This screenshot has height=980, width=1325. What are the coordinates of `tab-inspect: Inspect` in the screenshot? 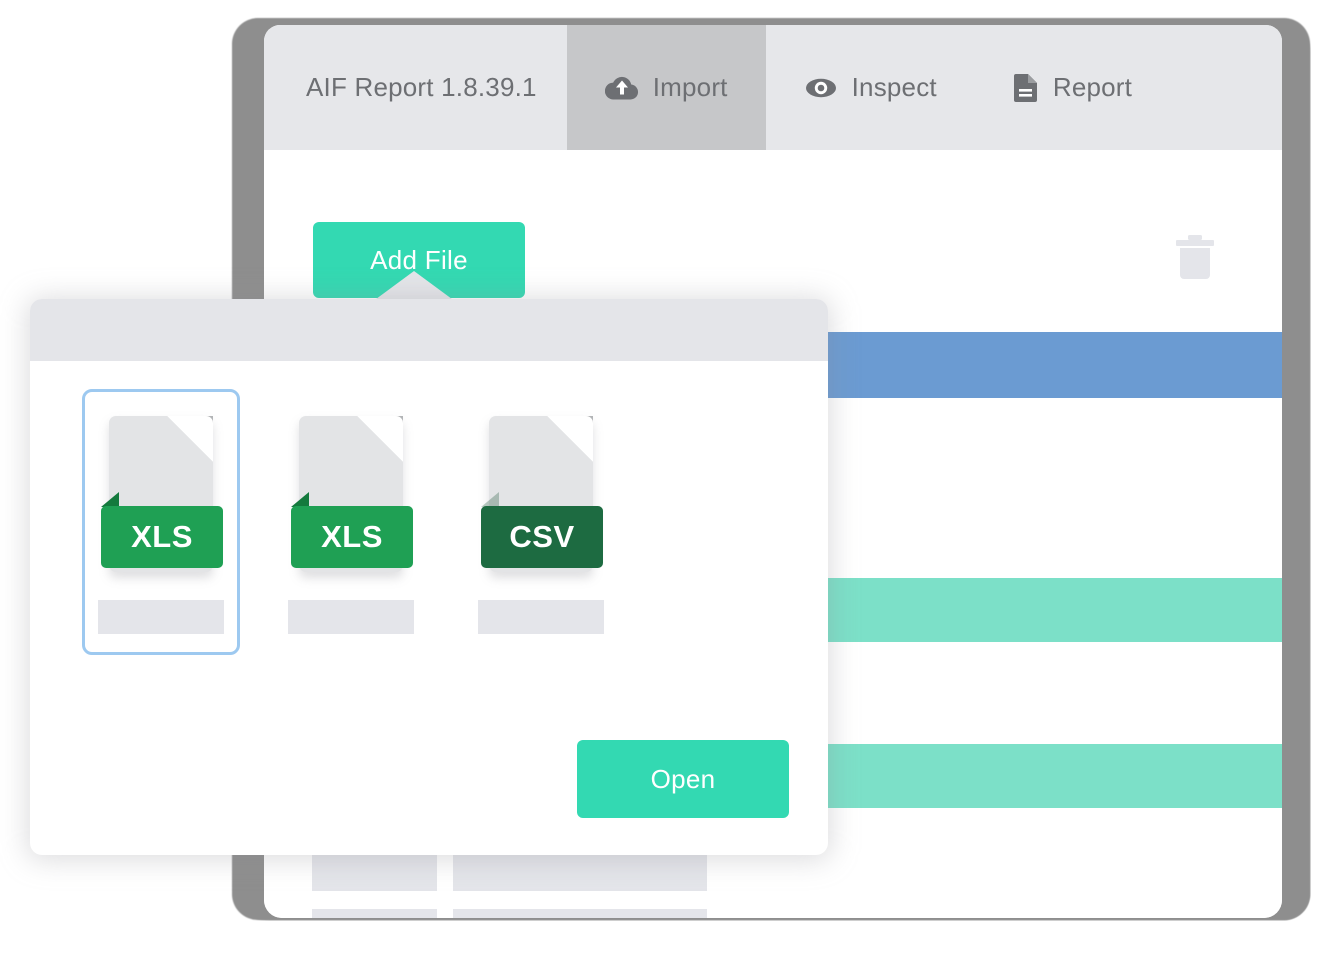 It's located at (870, 87).